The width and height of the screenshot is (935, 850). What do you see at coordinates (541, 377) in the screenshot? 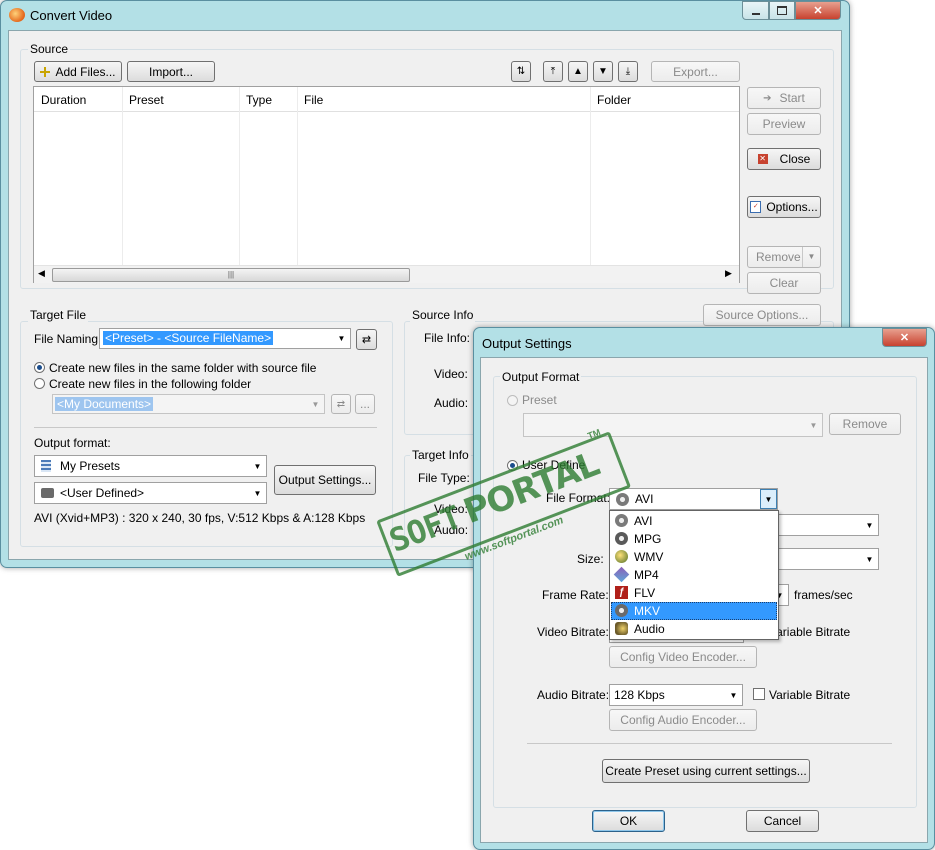
I see `output-format-group-label: Output Format` at bounding box center [541, 377].